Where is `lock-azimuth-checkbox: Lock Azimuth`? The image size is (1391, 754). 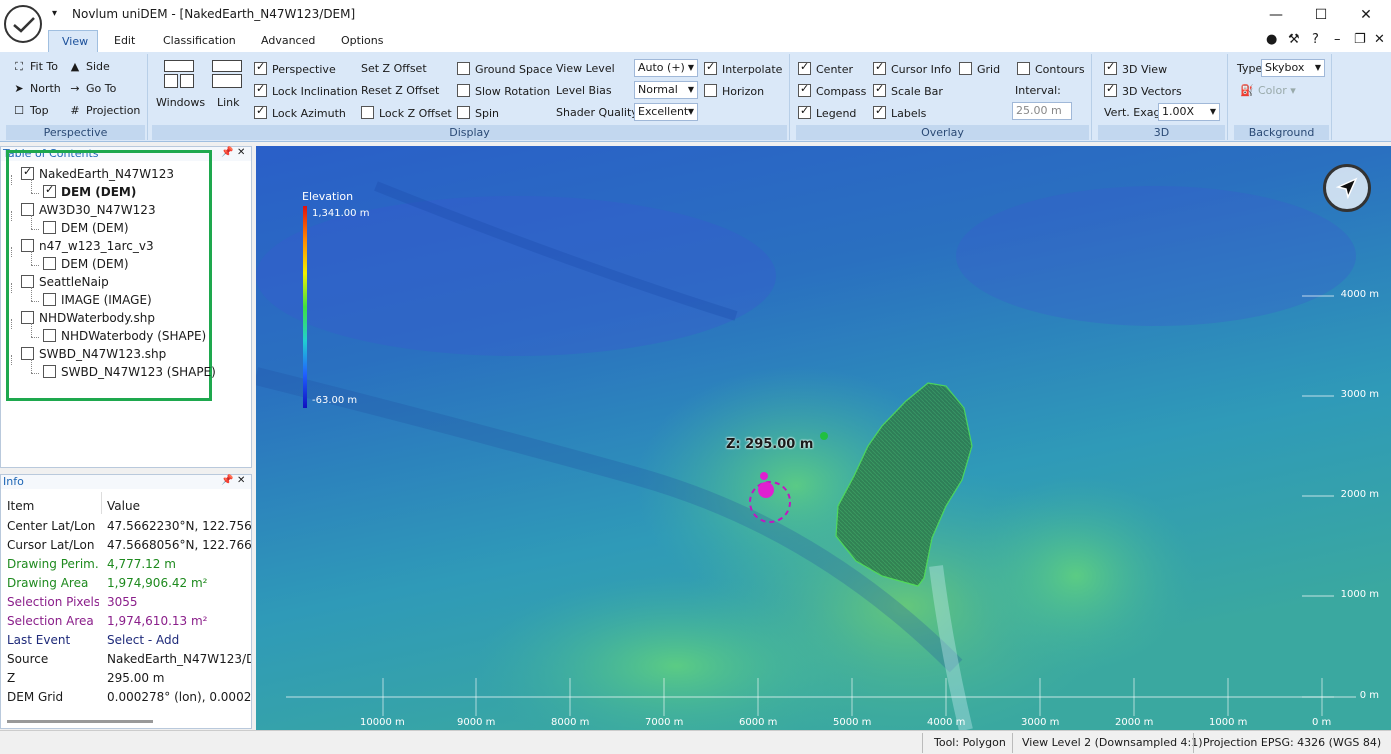
lock-azimuth-checkbox: Lock Azimuth is located at coordinates (300, 112).